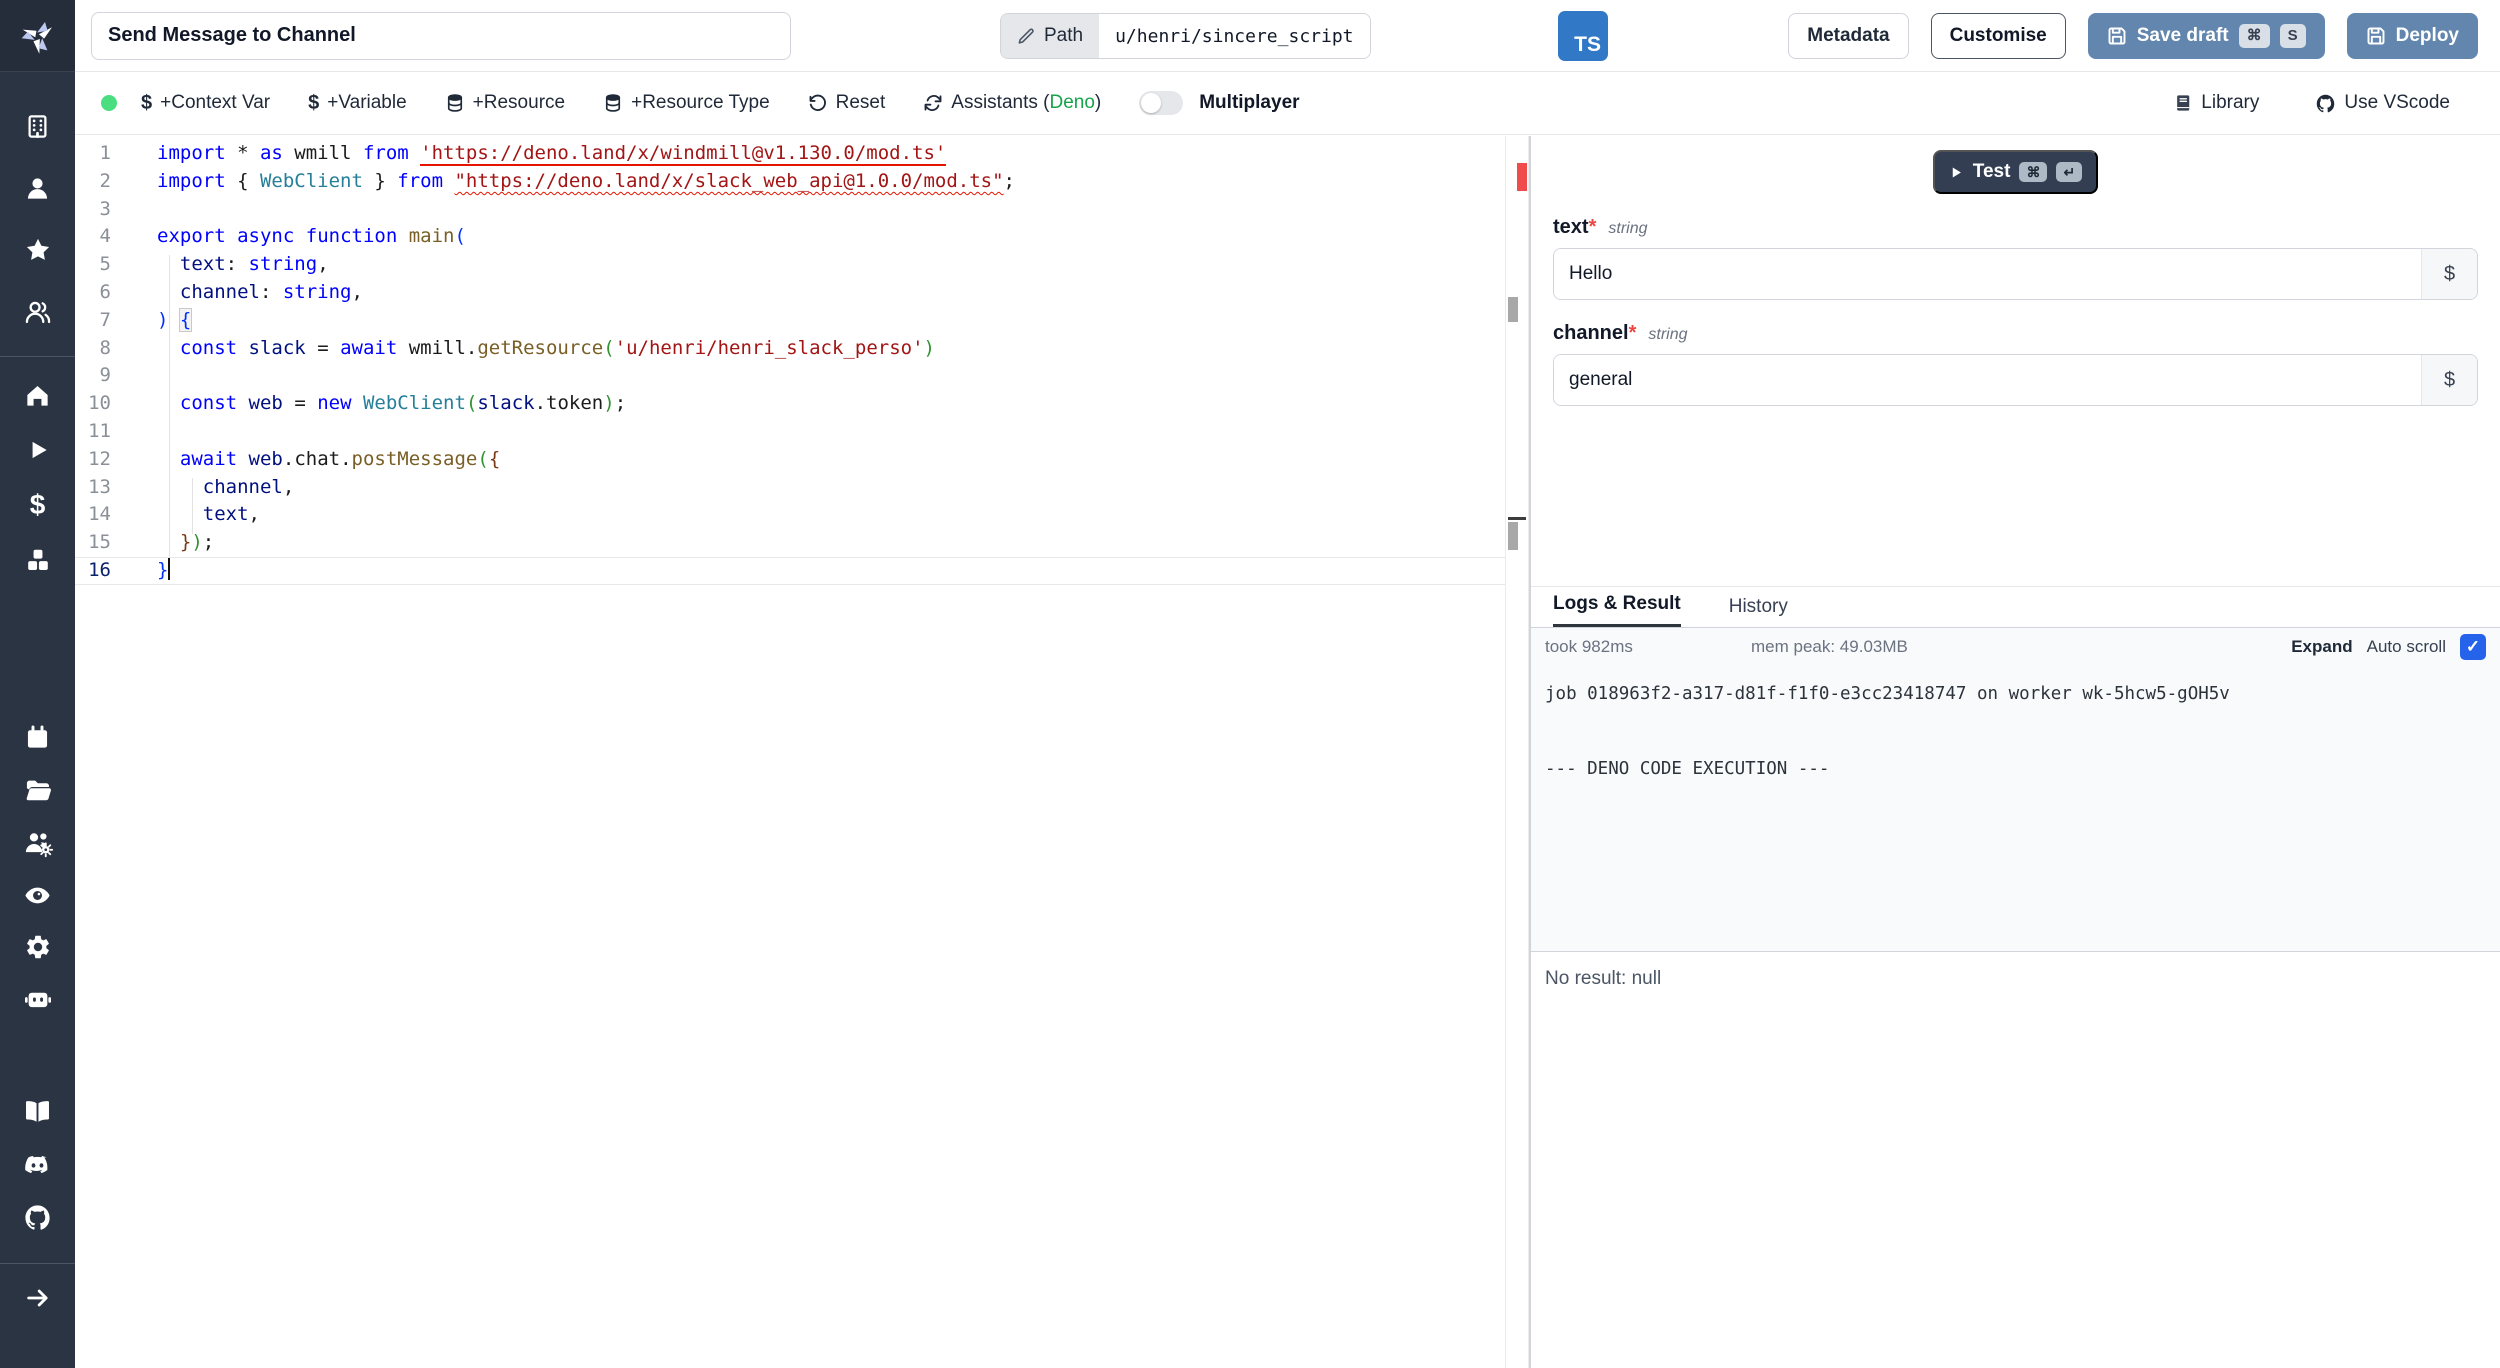 This screenshot has width=2500, height=1368. Describe the element at coordinates (37, 947) in the screenshot. I see `gear-icon` at that location.